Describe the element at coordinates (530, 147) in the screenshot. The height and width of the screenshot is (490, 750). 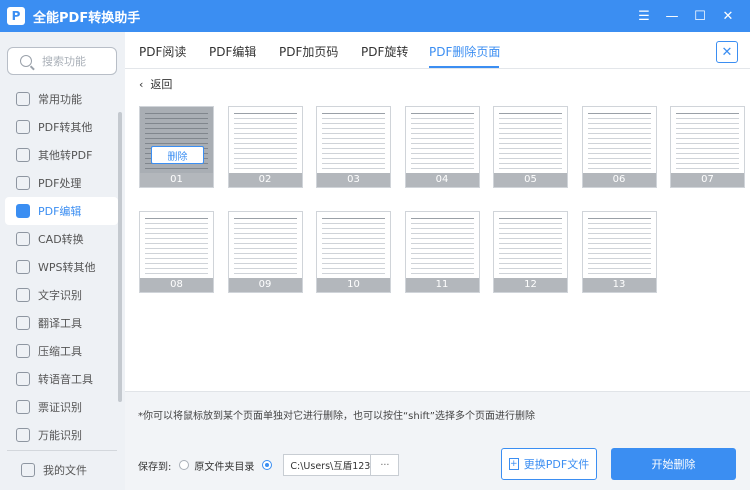
I see `page-thumbnail: 05` at that location.